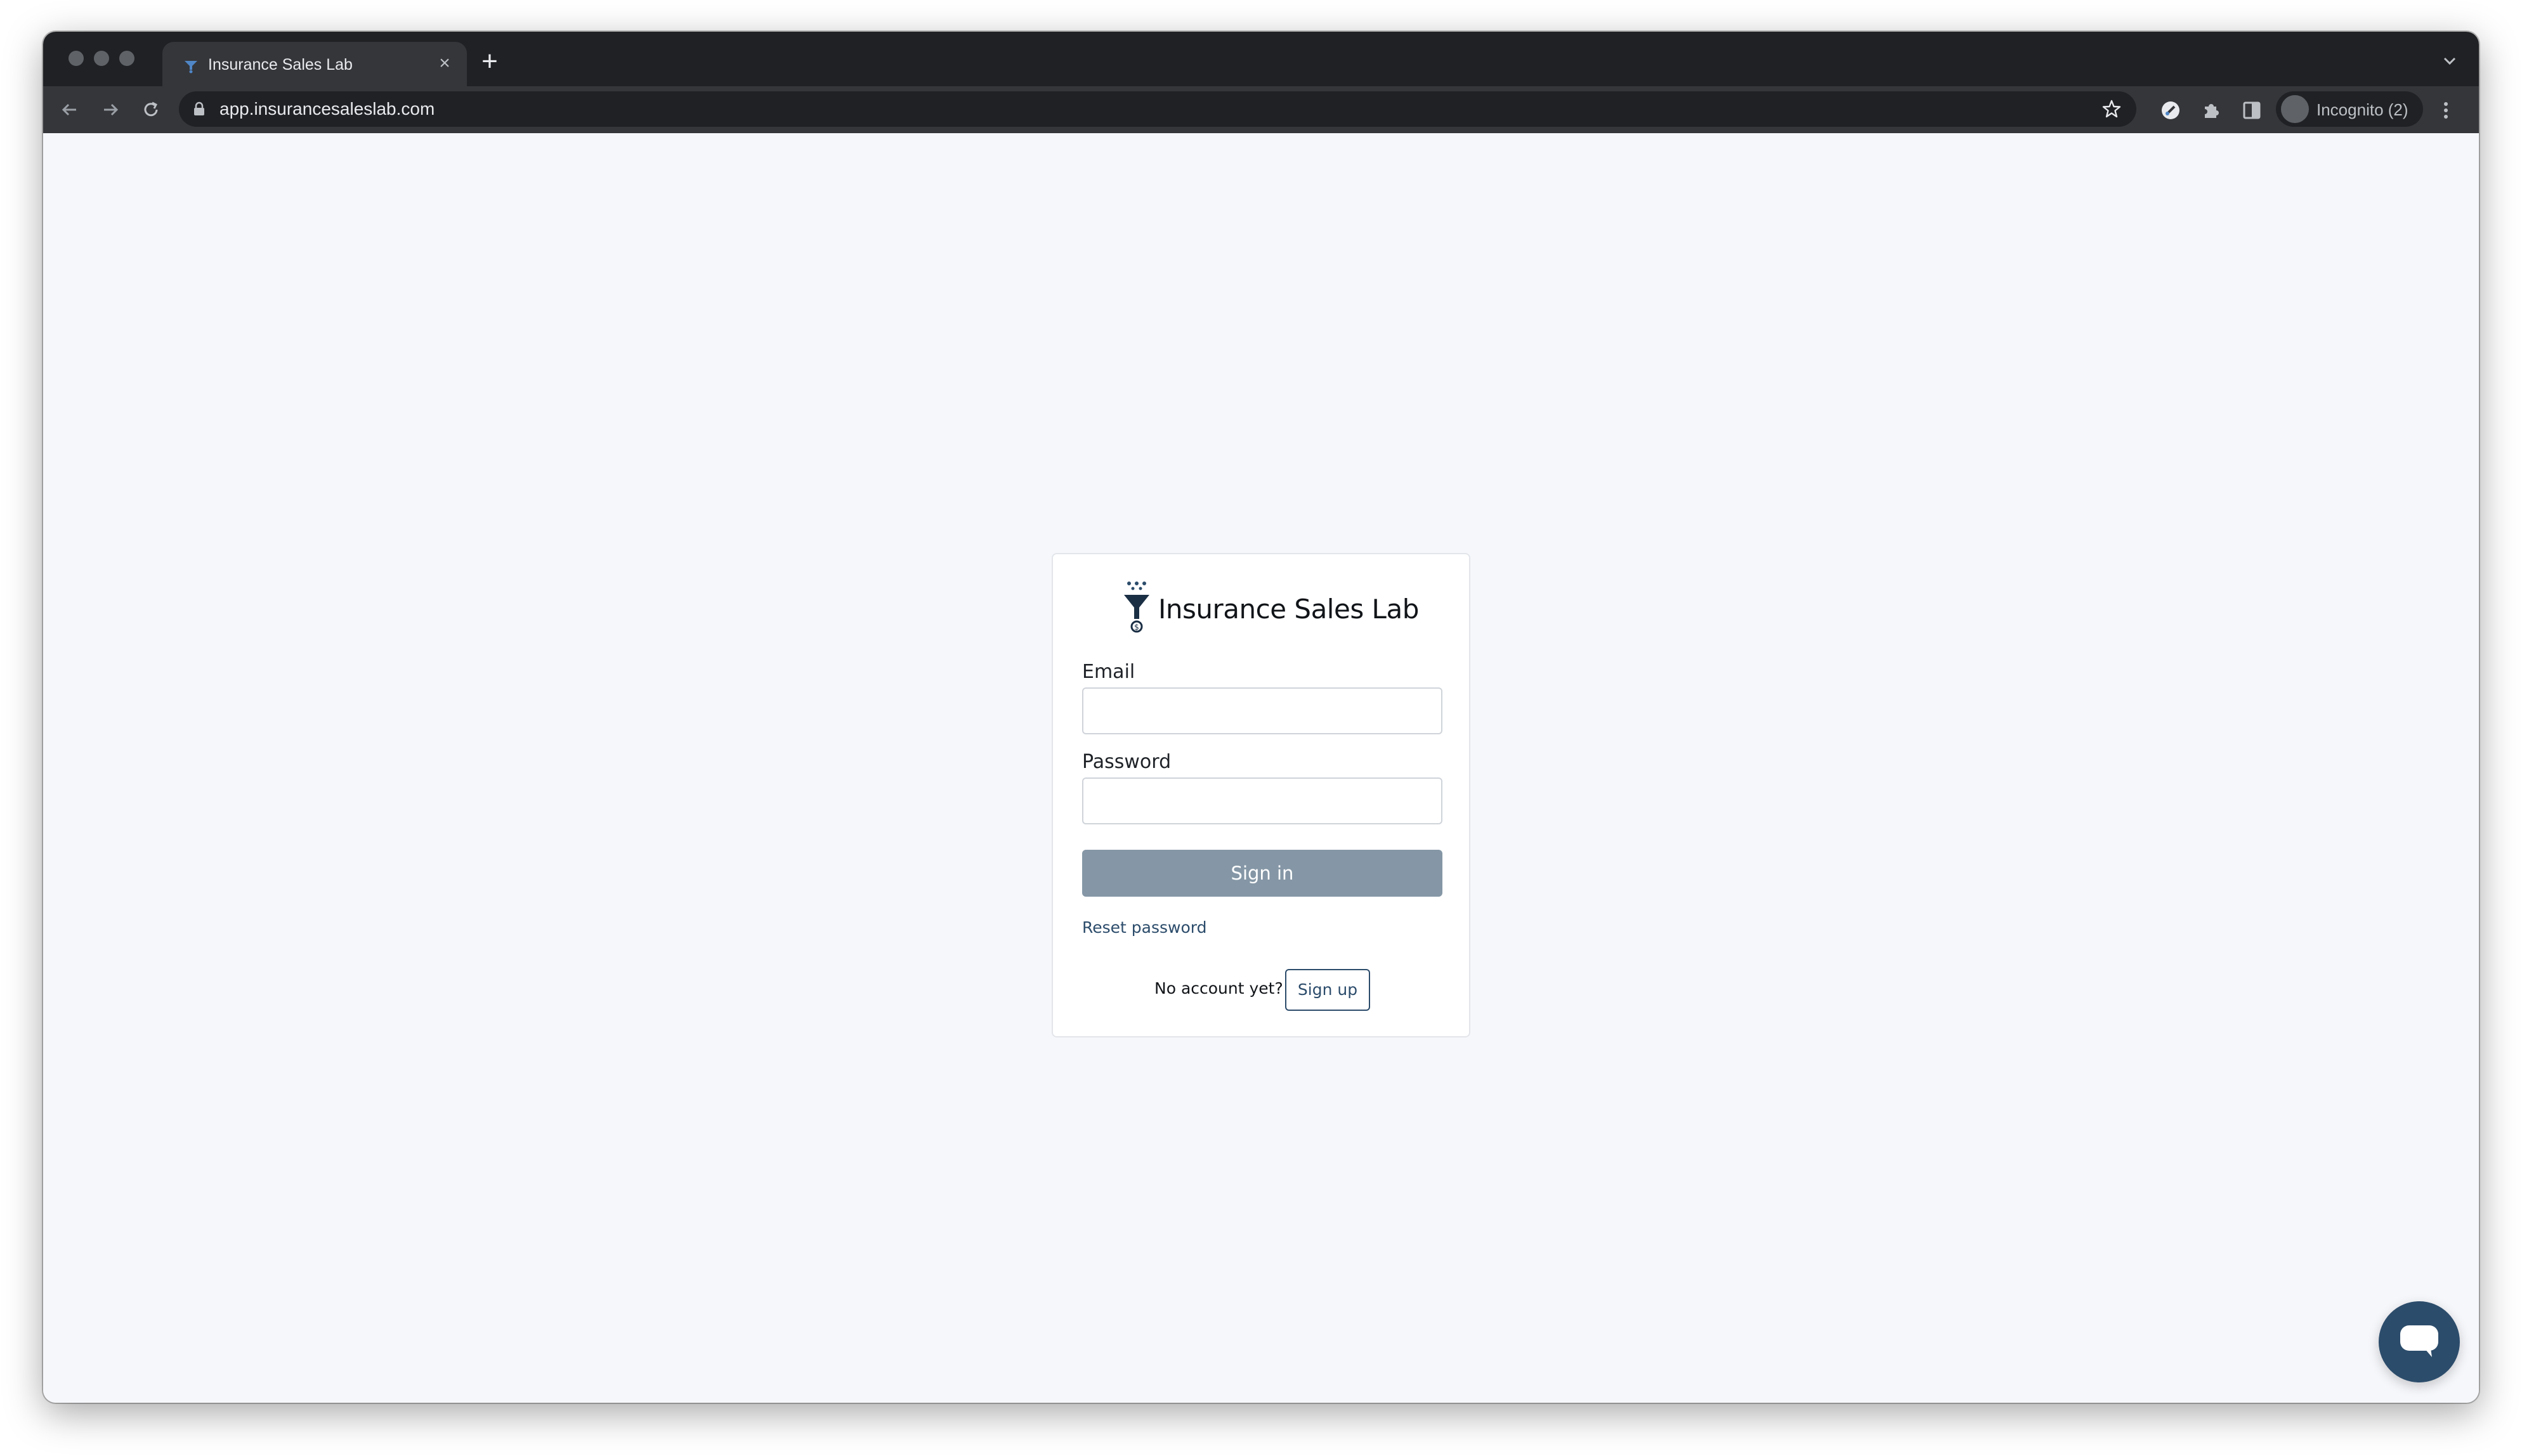 Image resolution: width=2522 pixels, height=1456 pixels. I want to click on maximize-window-button, so click(126, 58).